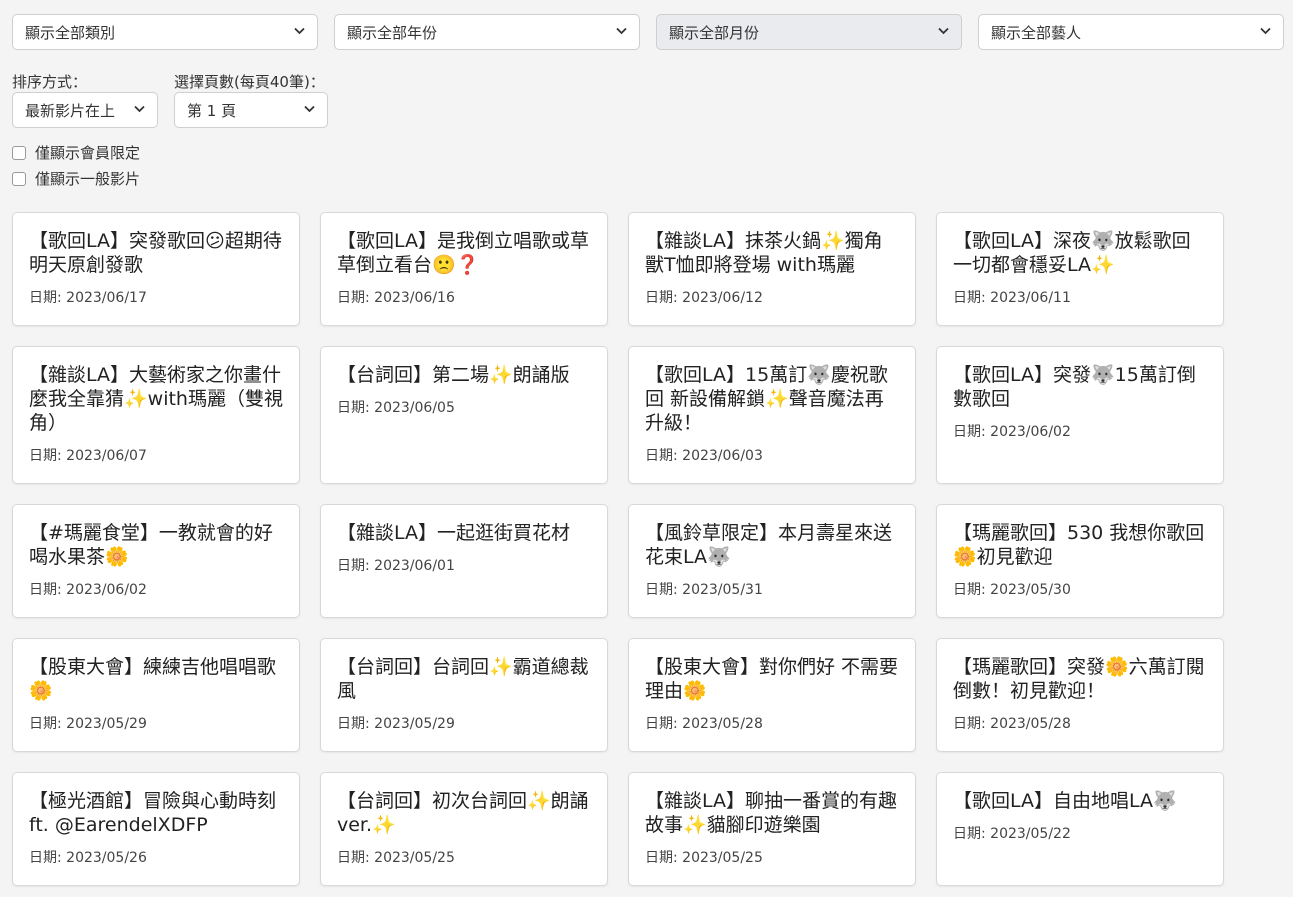  What do you see at coordinates (487, 32) in the screenshot?
I see `year-select: 顯示全部年份` at bounding box center [487, 32].